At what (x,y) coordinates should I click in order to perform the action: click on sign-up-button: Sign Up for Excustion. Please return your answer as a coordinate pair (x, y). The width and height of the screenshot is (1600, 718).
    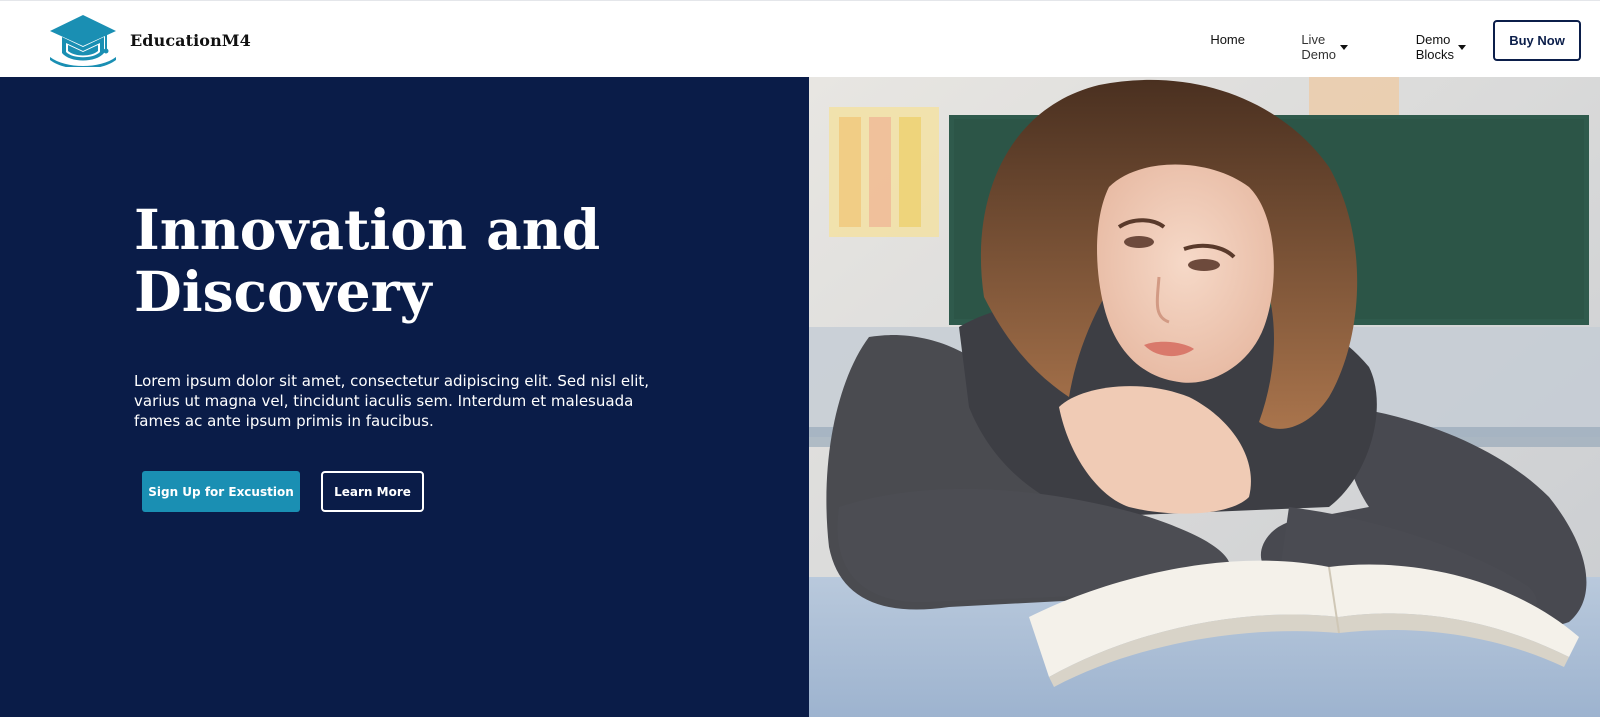
    Looking at the image, I should click on (221, 491).